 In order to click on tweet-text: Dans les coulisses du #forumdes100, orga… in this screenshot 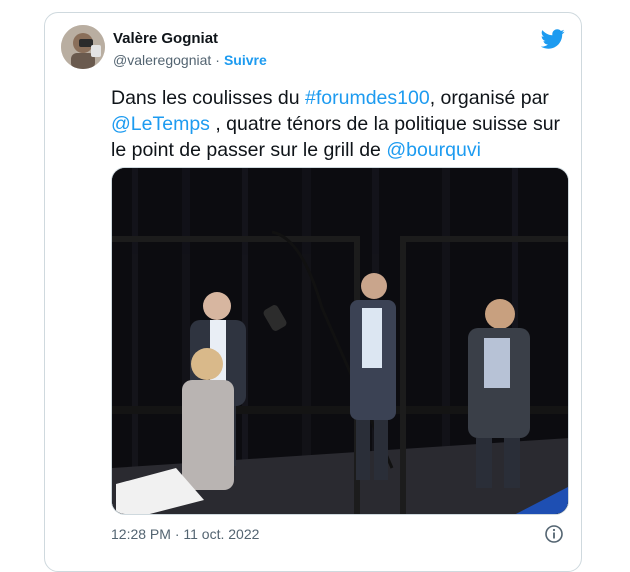, I will do `click(341, 124)`.